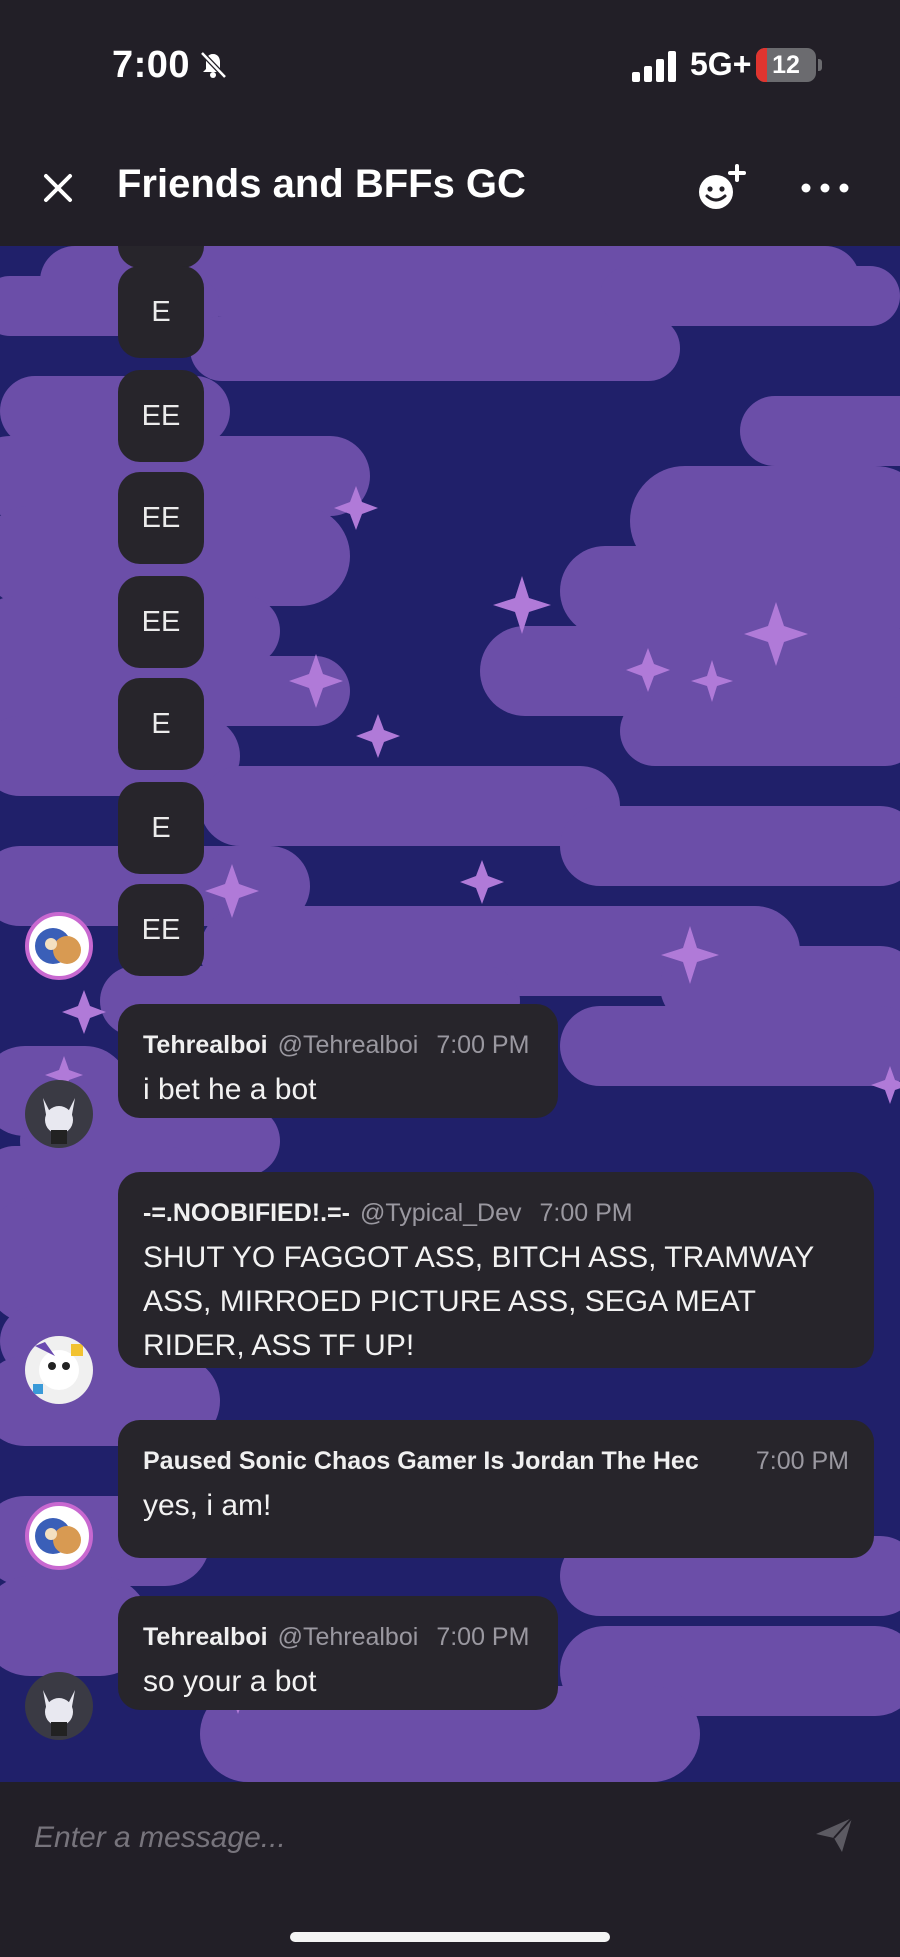 This screenshot has height=1957, width=900. Describe the element at coordinates (161, 257) in the screenshot. I see `message-bubble-partial` at that location.